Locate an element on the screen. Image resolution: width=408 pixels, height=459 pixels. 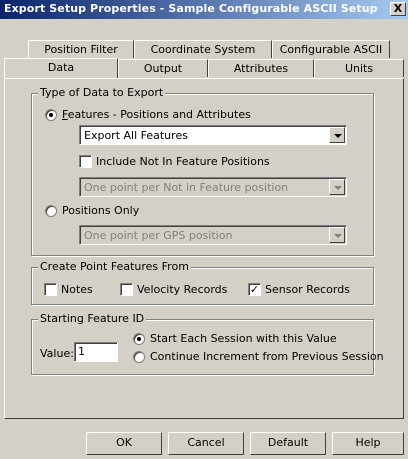
gps-position-select: One point per GPS position is located at coordinates (213, 235).